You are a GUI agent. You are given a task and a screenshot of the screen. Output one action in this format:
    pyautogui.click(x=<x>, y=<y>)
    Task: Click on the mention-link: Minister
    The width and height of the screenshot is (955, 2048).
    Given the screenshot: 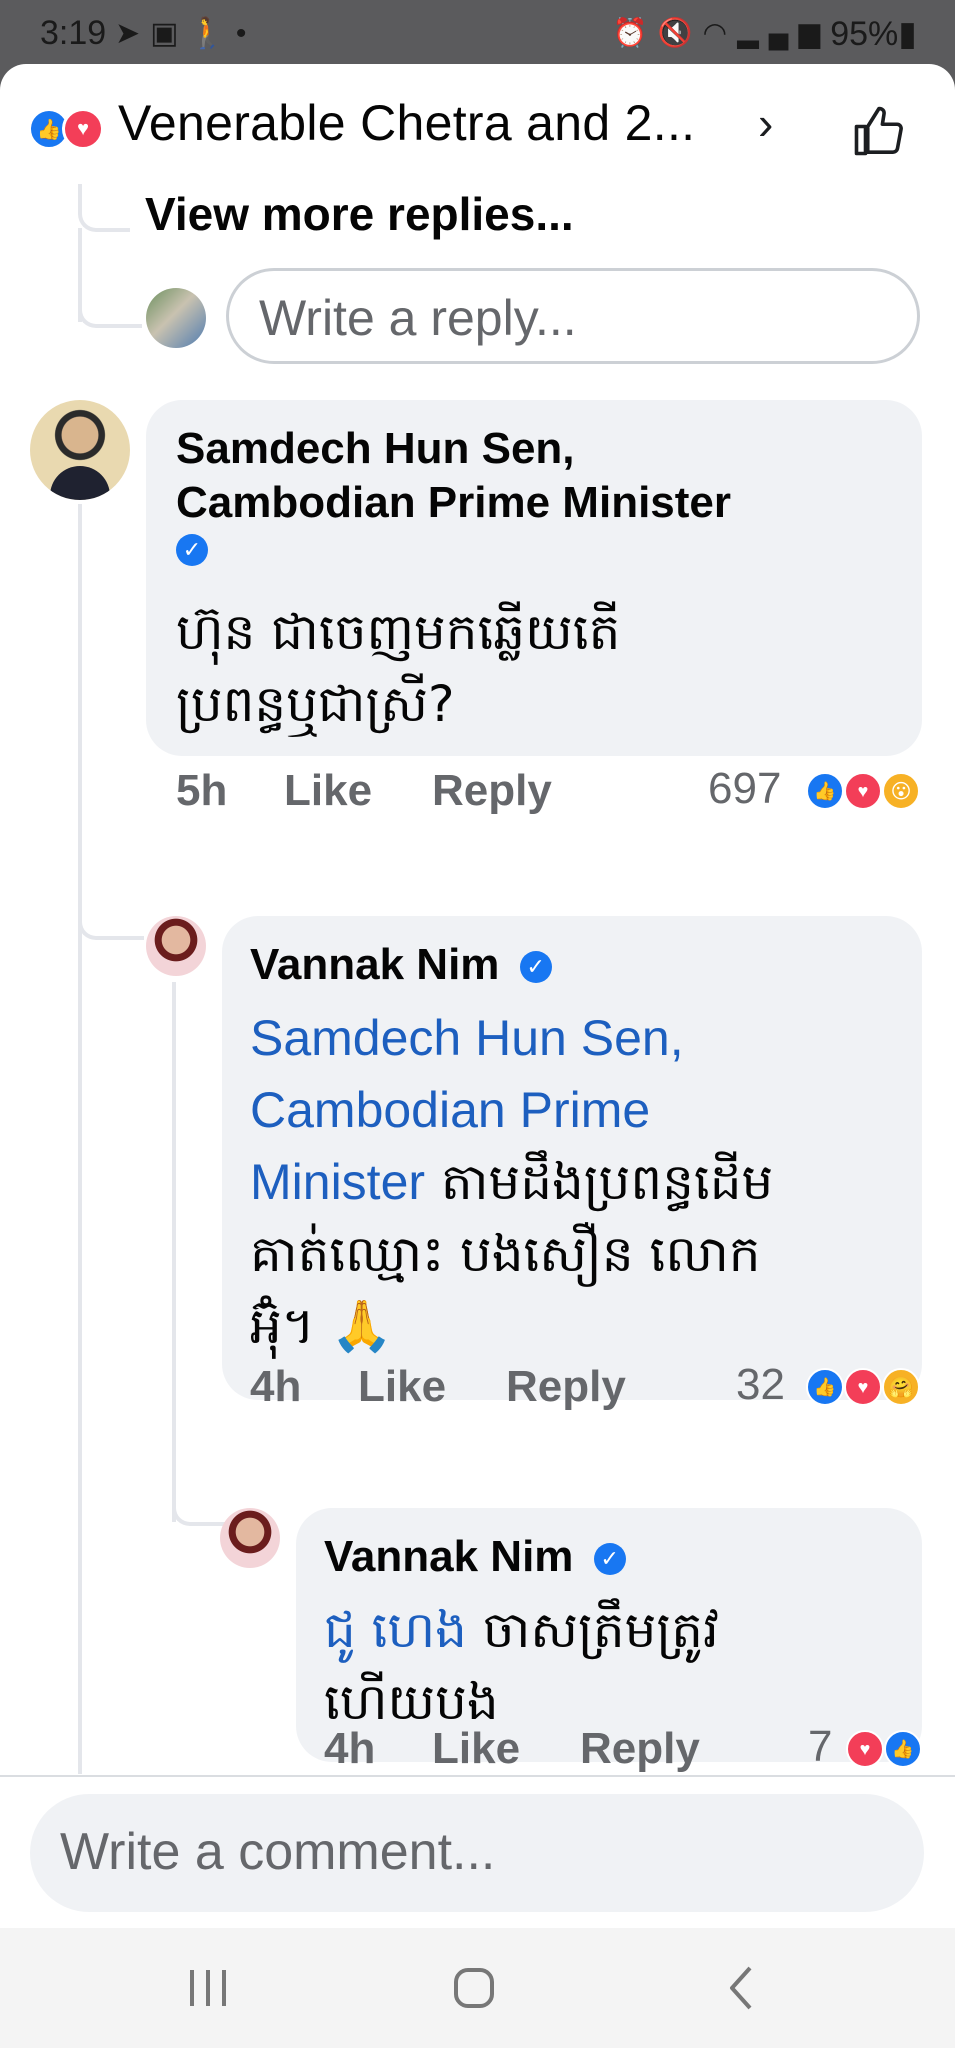 What is the action you would take?
    pyautogui.click(x=337, y=1182)
    